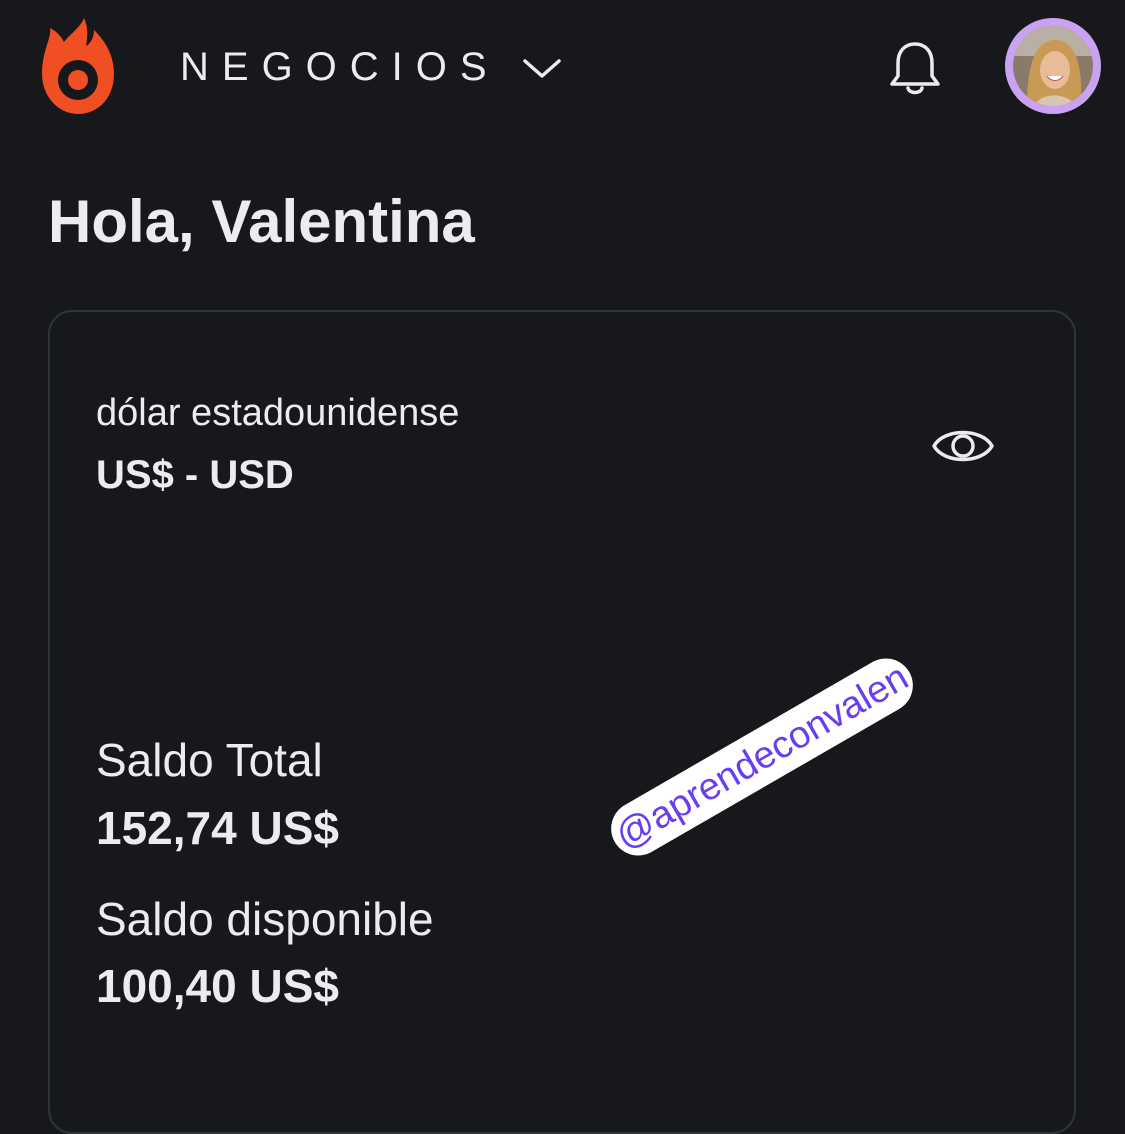 The width and height of the screenshot is (1125, 1134). I want to click on avatar-photo, so click(1053, 66).